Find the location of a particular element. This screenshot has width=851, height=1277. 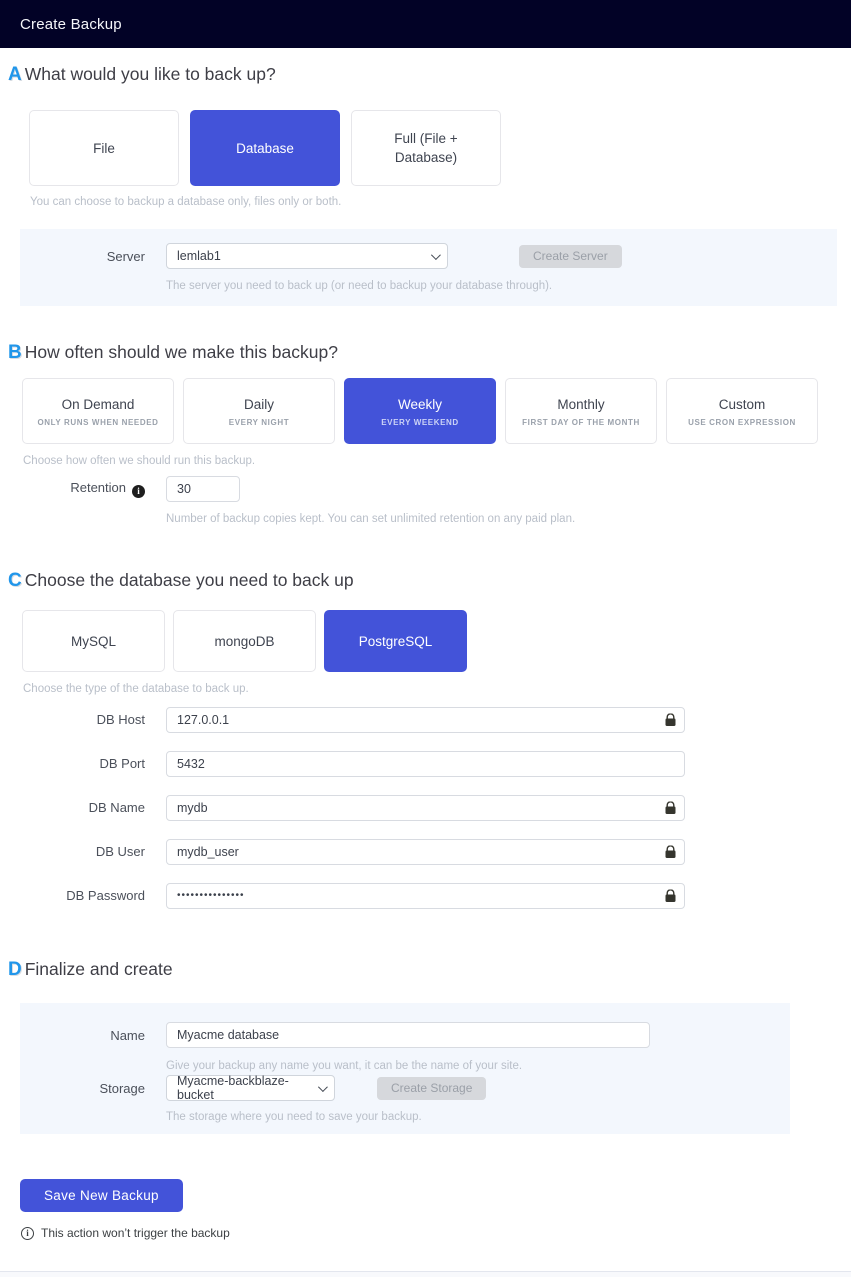

backup-name-label: Name is located at coordinates (127, 1035).